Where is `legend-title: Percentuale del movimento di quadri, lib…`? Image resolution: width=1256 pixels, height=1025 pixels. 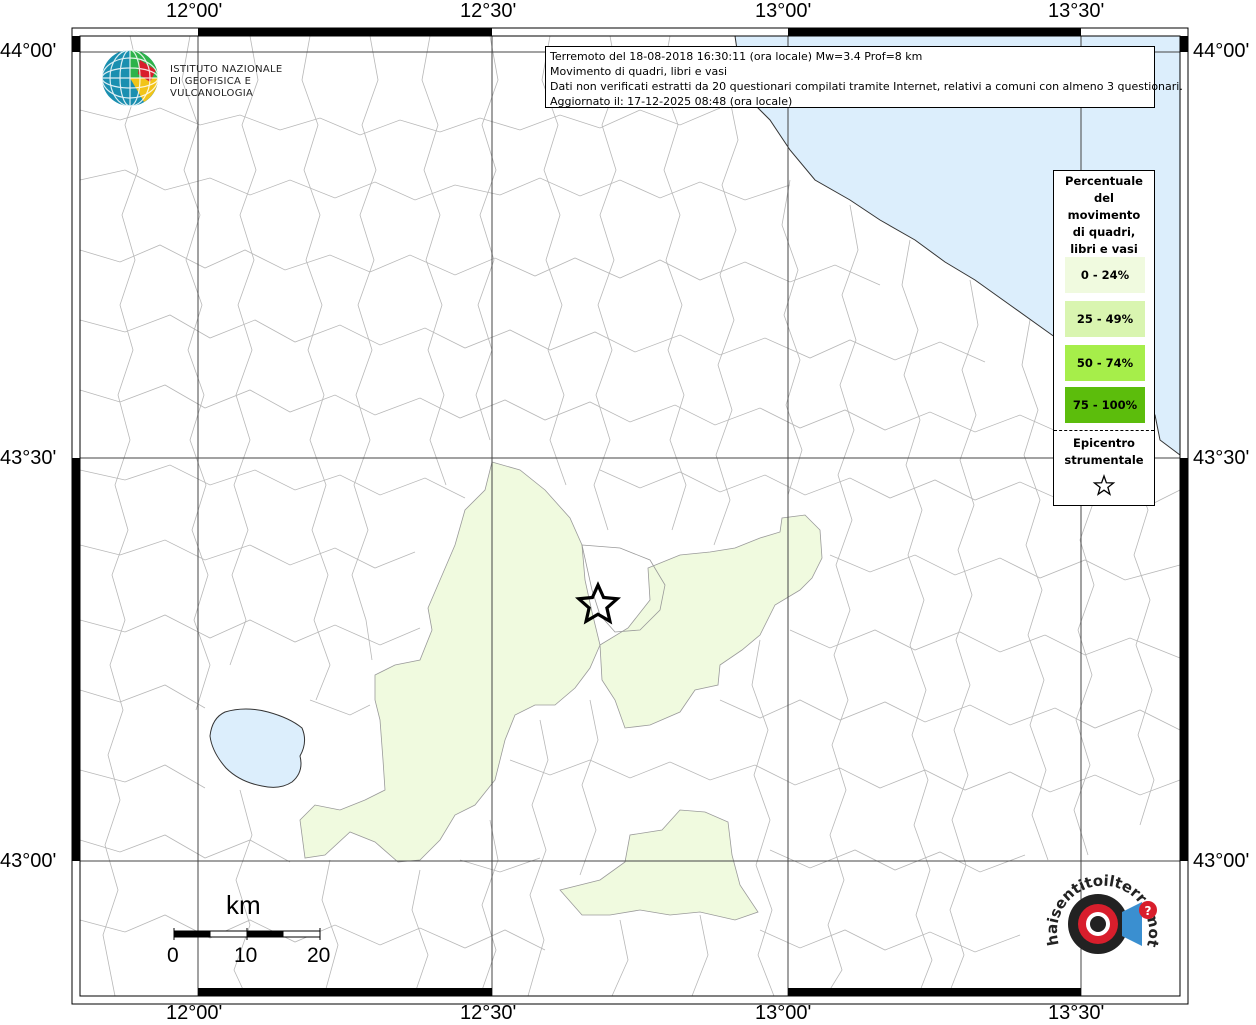 legend-title: Percentuale del movimento di quadri, lib… is located at coordinates (1104, 215).